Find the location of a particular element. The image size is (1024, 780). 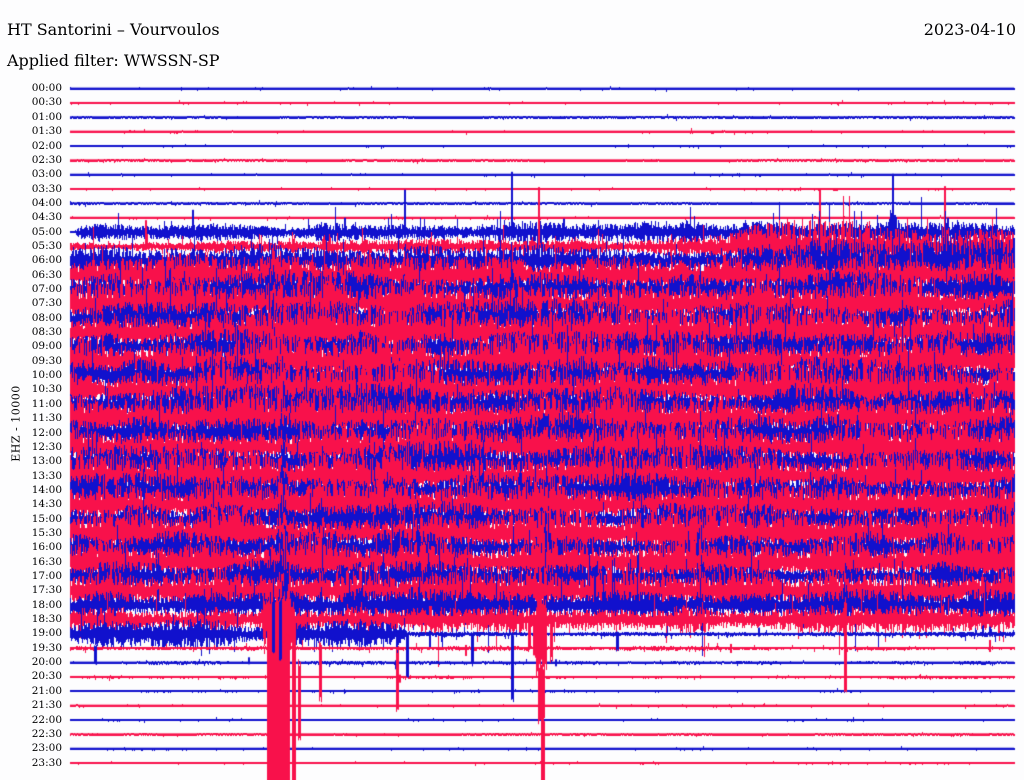

time-label: 05:30 is located at coordinates (46, 245).